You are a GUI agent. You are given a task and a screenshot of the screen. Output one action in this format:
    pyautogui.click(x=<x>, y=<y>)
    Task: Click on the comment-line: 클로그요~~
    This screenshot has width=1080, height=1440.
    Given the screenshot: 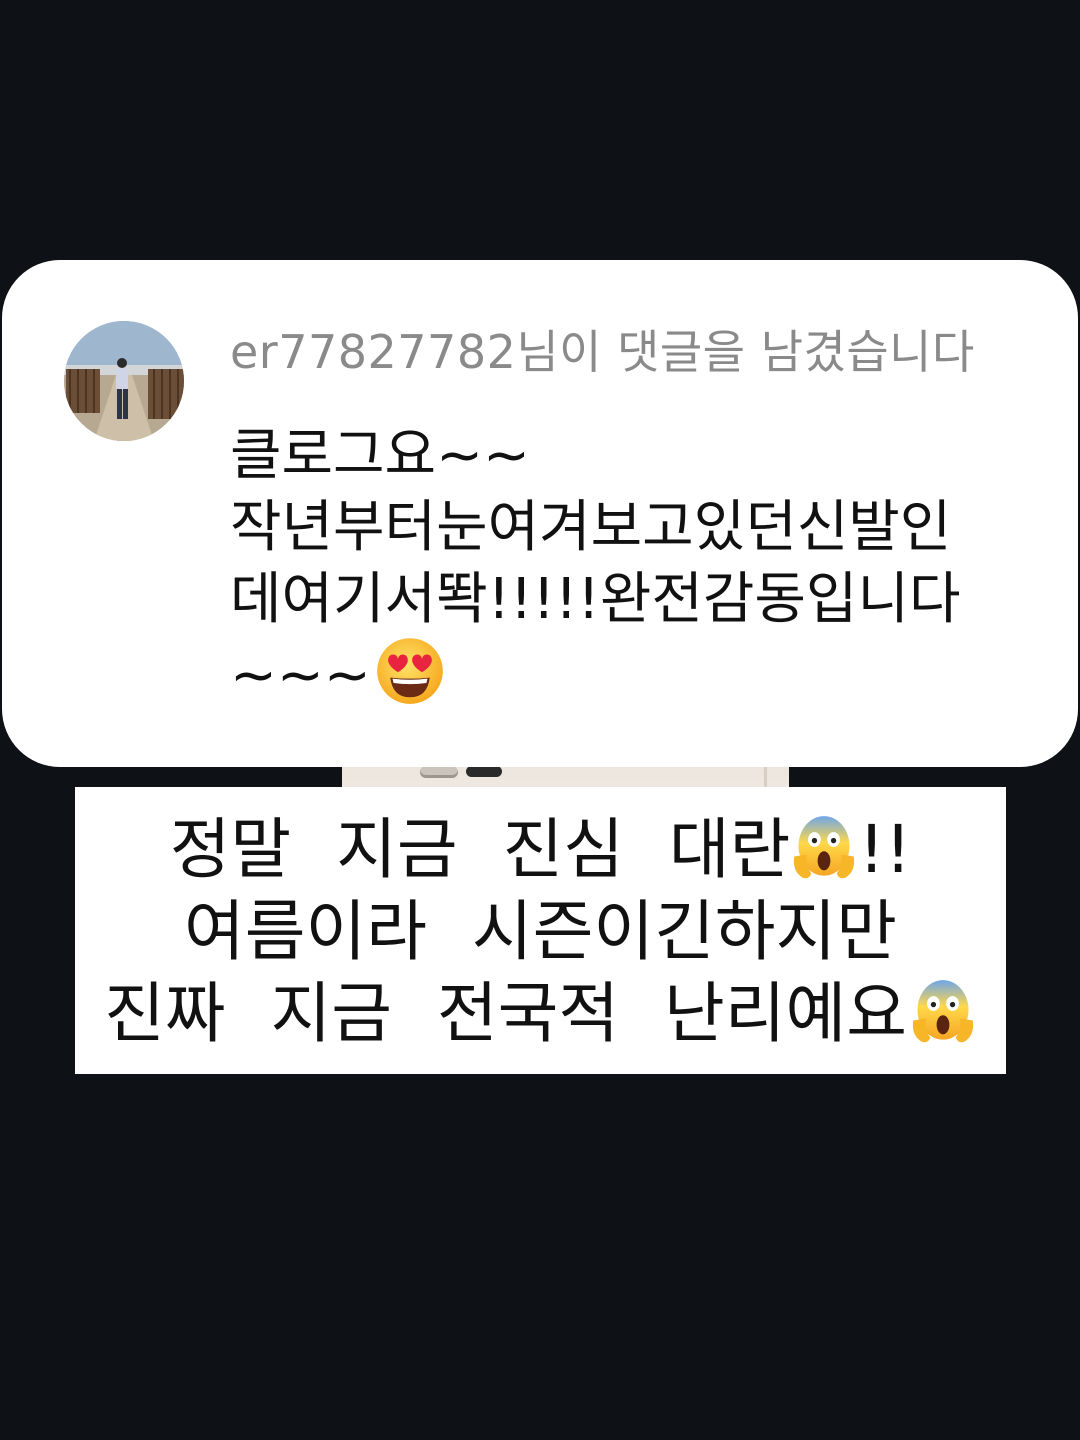 What is the action you would take?
    pyautogui.click(x=380, y=455)
    